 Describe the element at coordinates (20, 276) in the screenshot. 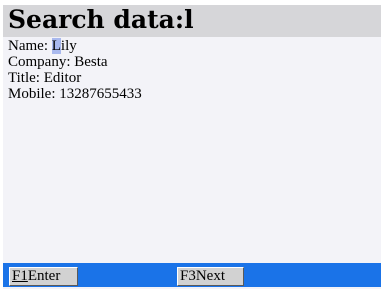

I see `enter-key-label: F1` at that location.